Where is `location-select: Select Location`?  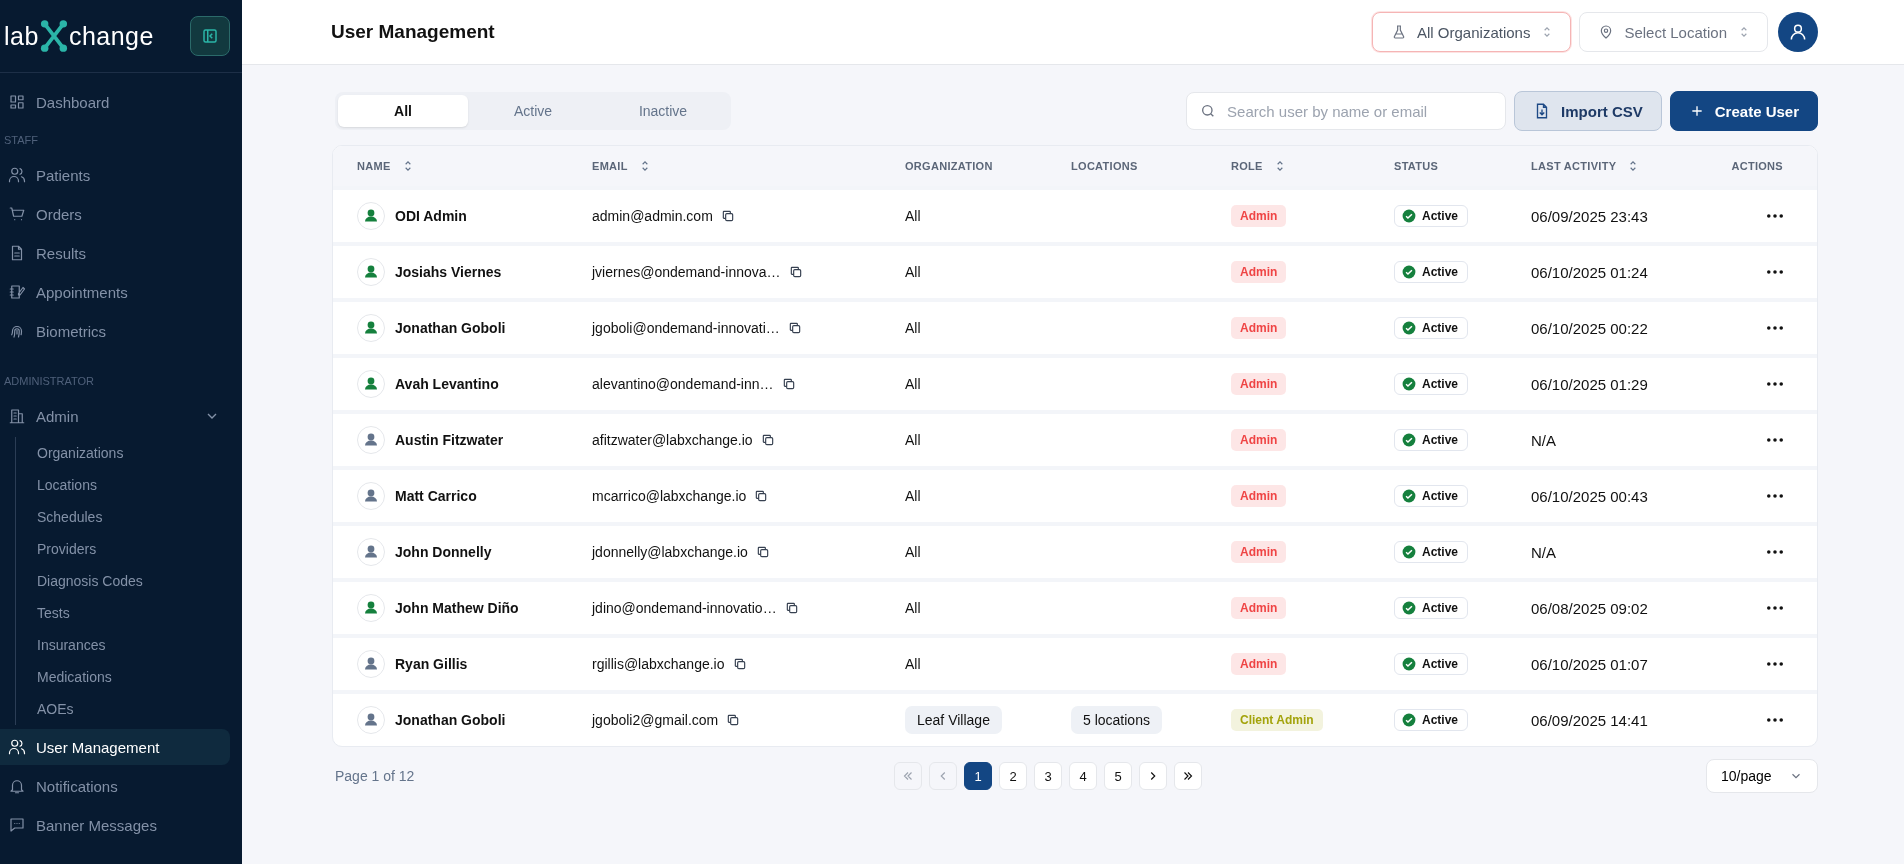 location-select: Select Location is located at coordinates (1673, 32).